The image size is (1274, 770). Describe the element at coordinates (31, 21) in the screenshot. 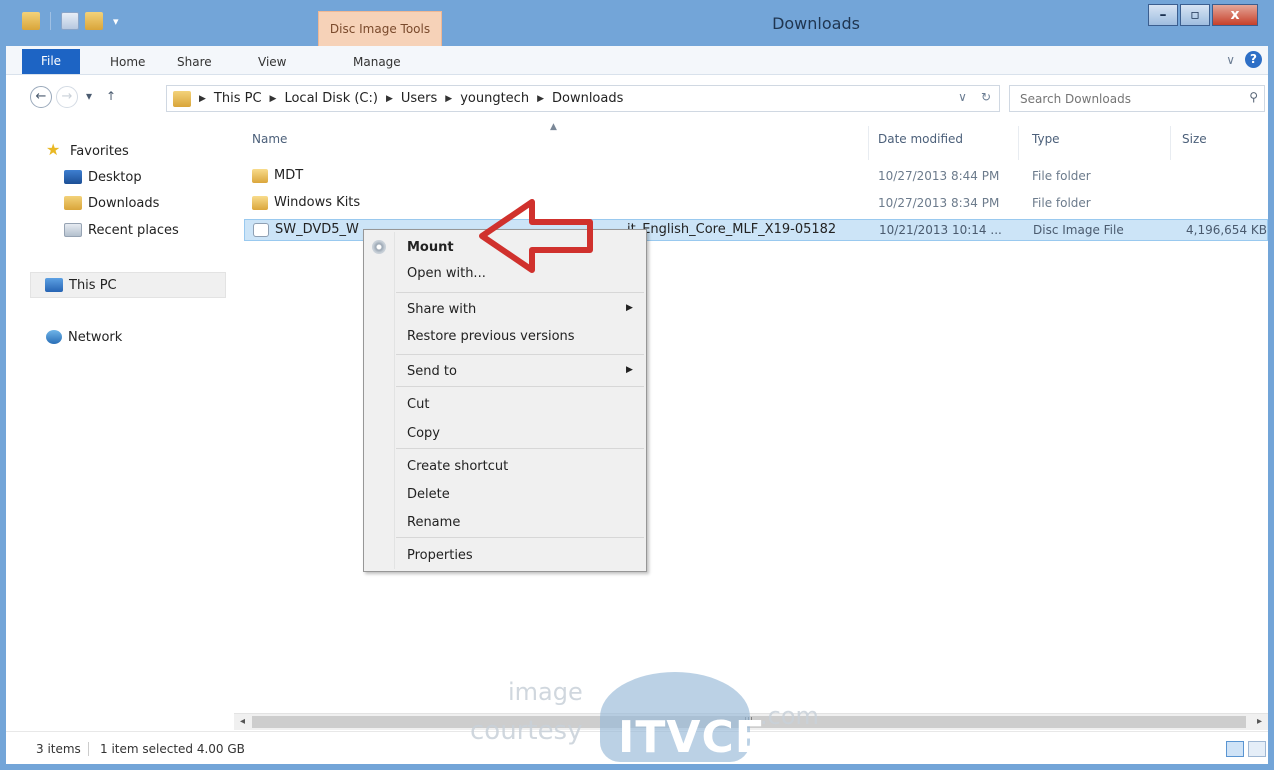

I see `folder-app-icon` at that location.